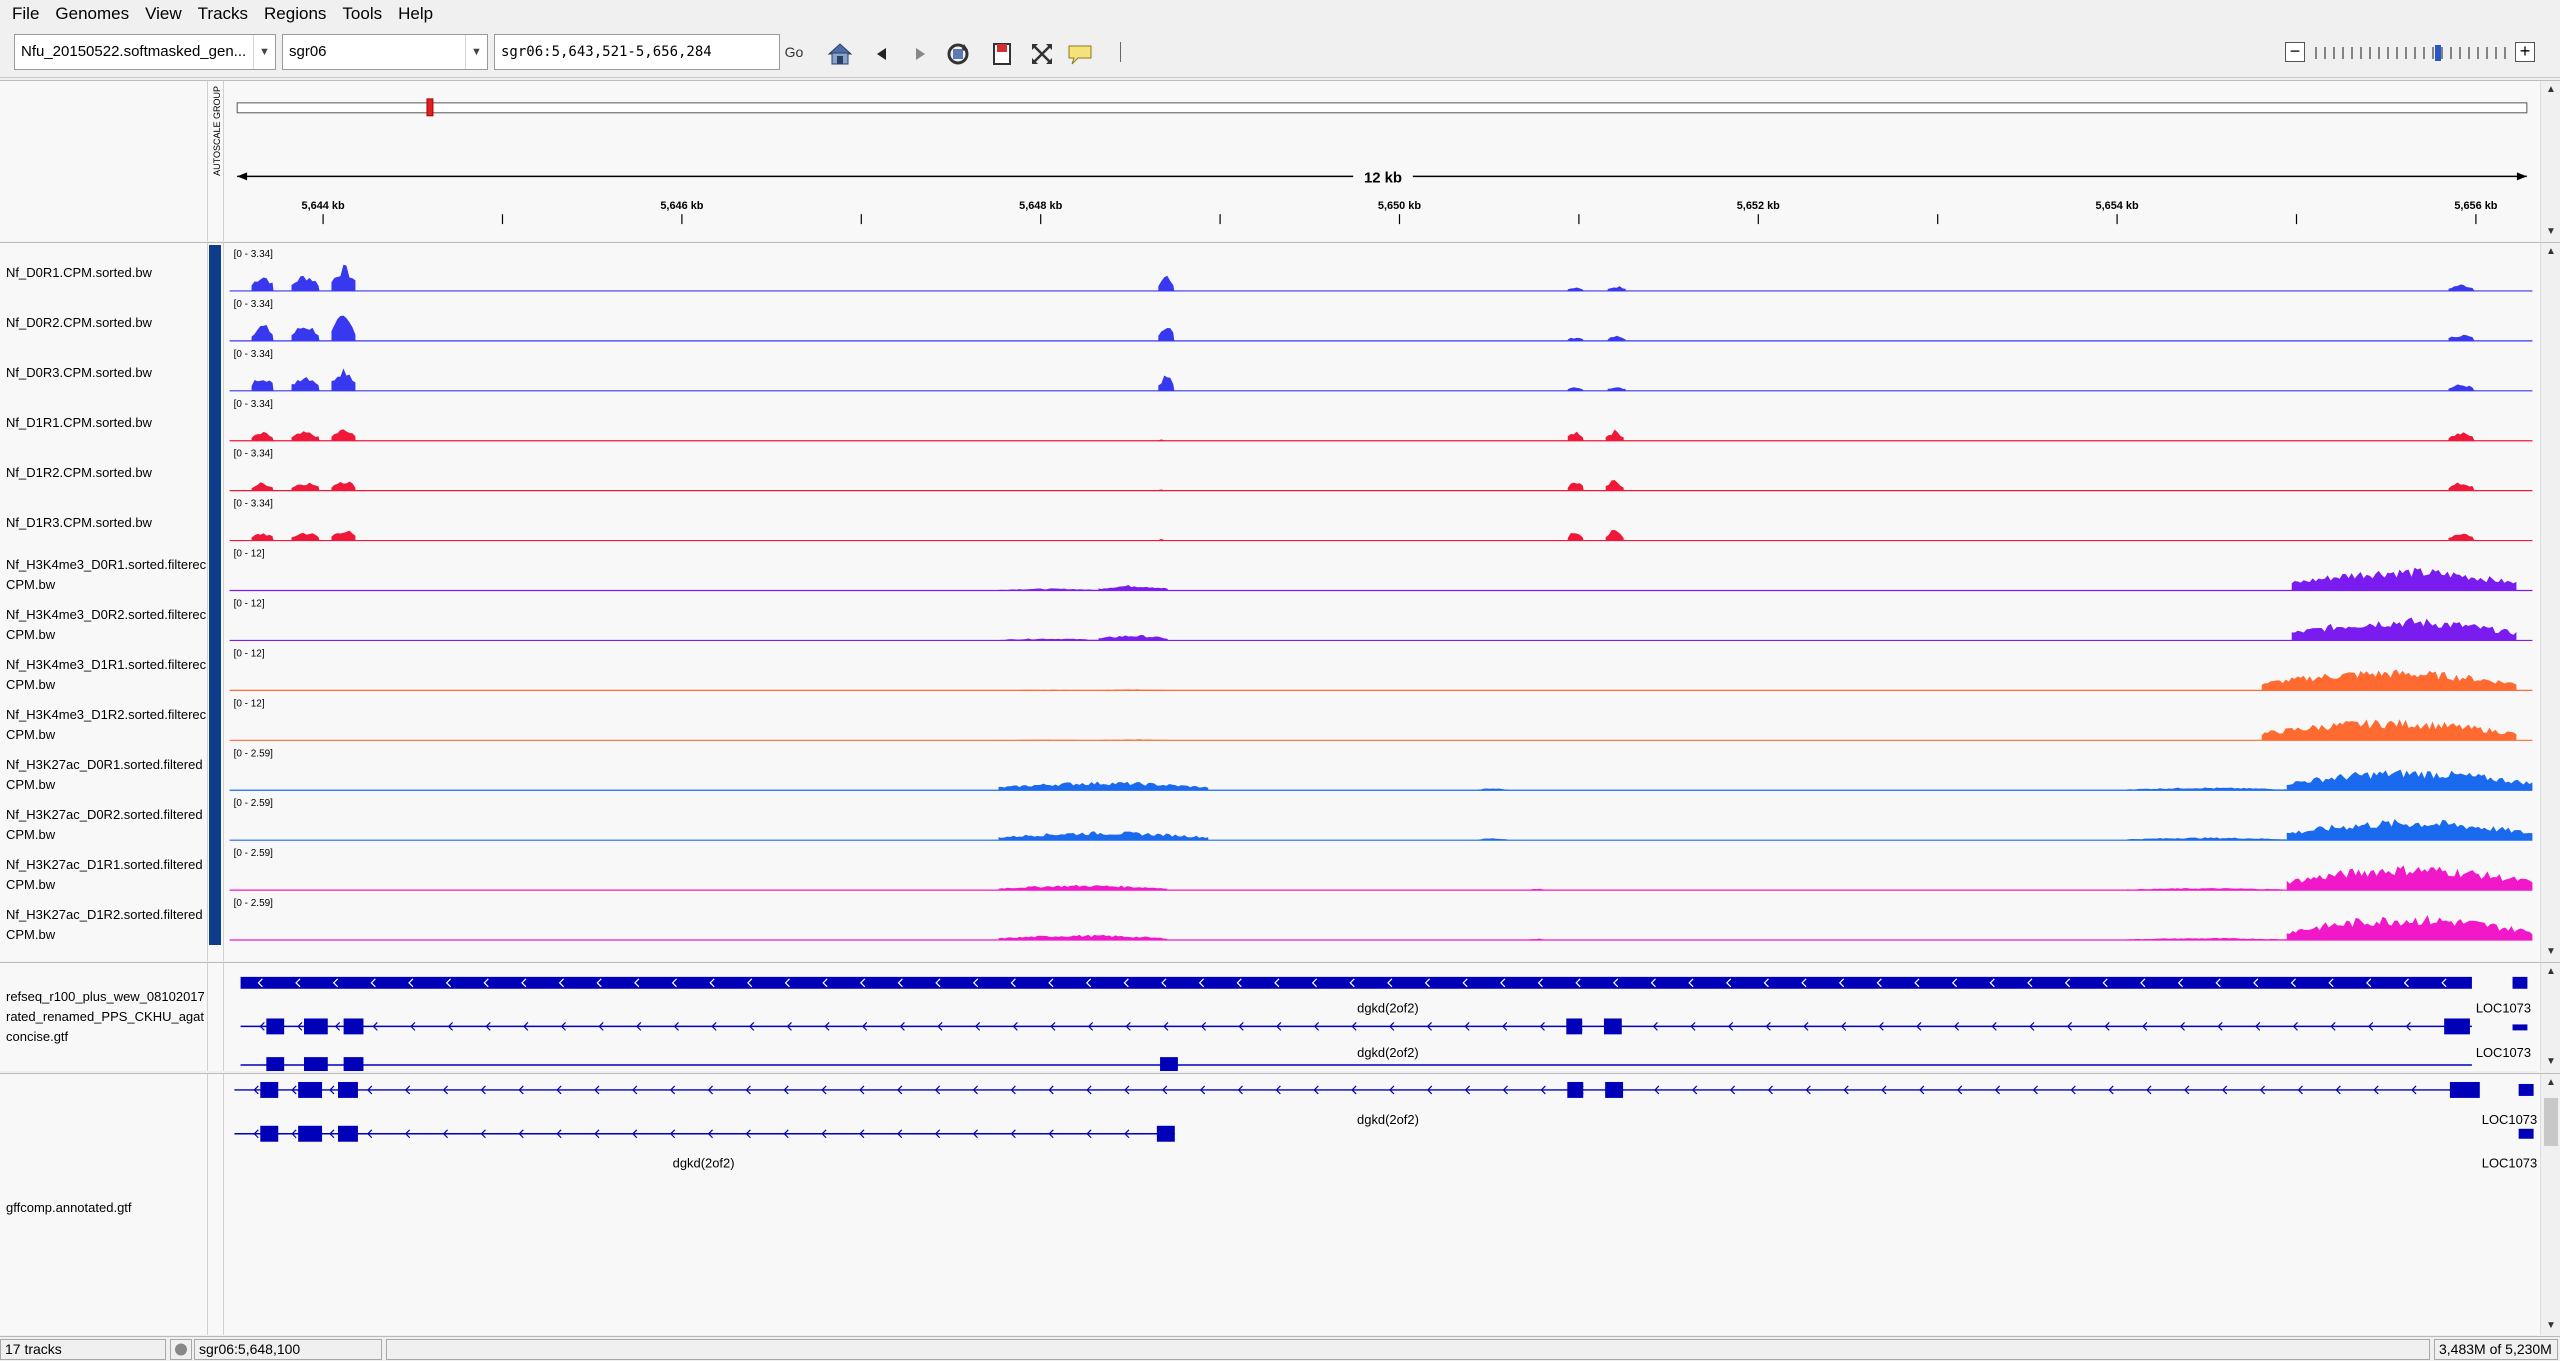 The width and height of the screenshot is (2560, 1361). Describe the element at coordinates (145, 52) in the screenshot. I see `genome-select: Nfu_20150522.softmasked_gen... ▼` at that location.